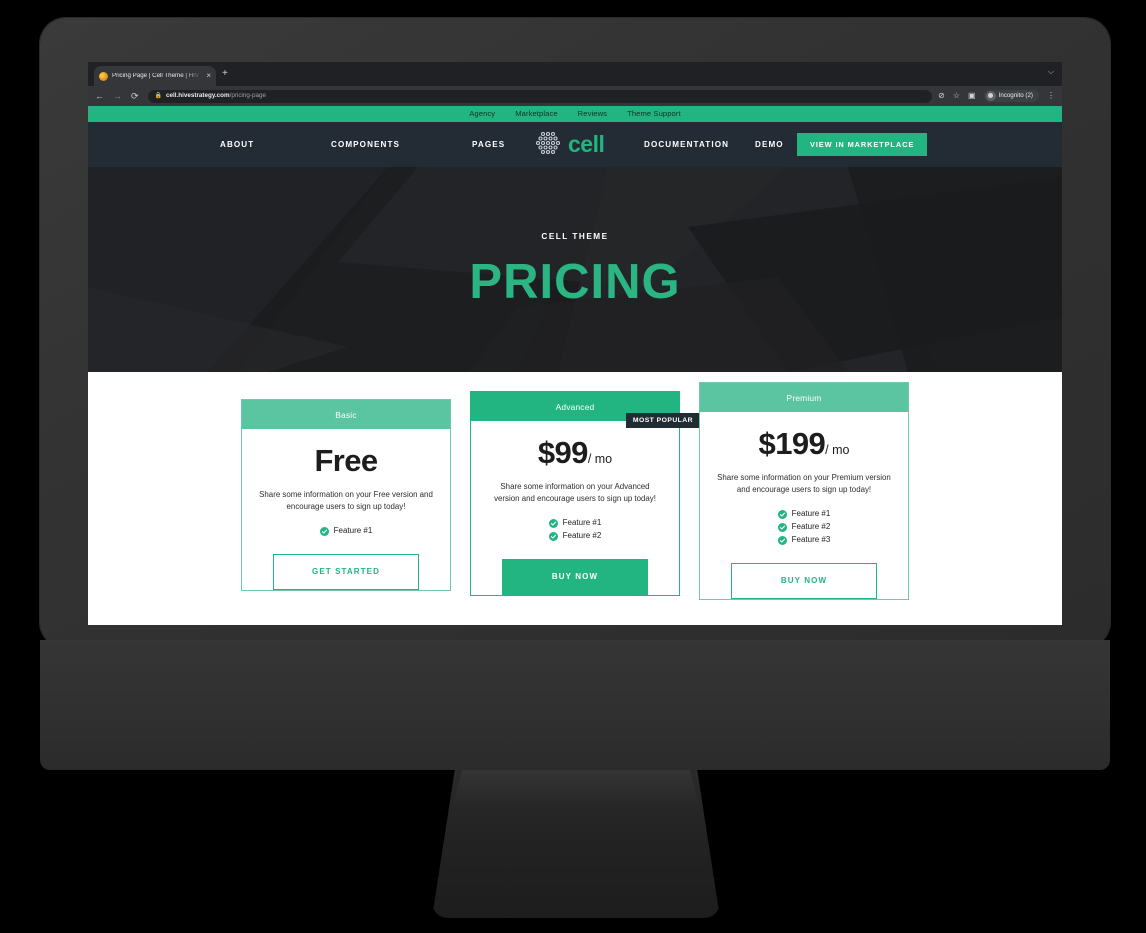 Image resolution: width=1146 pixels, height=933 pixels. I want to click on url-path: /pricing-page, so click(248, 95).